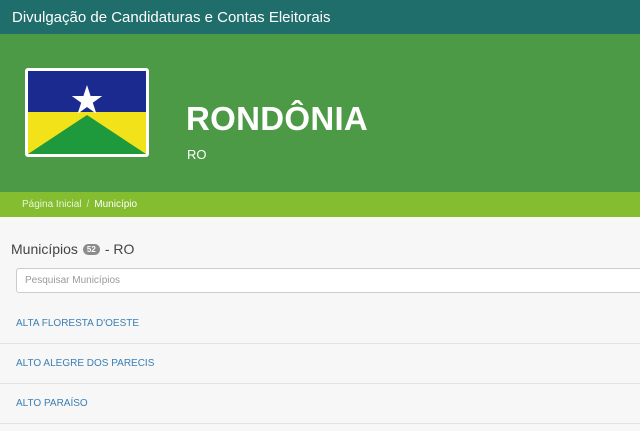  I want to click on breadcrumb-current: Município, so click(116, 204).